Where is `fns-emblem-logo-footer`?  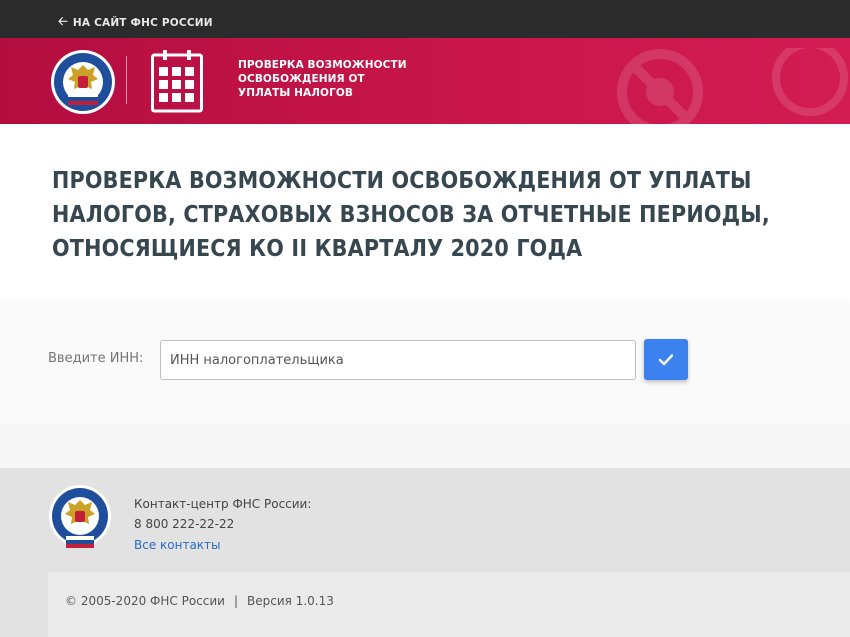 fns-emblem-logo-footer is located at coordinates (80, 516).